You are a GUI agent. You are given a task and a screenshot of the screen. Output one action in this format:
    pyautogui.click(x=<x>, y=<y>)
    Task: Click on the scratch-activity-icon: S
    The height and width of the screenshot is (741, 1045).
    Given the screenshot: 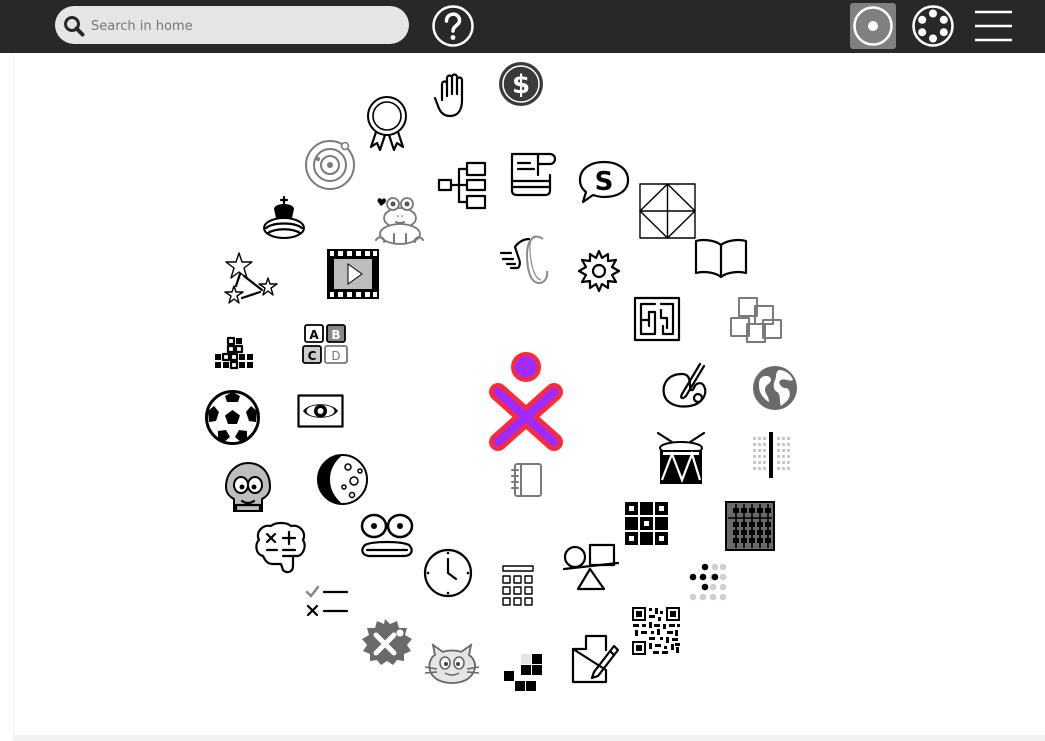 What is the action you would take?
    pyautogui.click(x=604, y=182)
    